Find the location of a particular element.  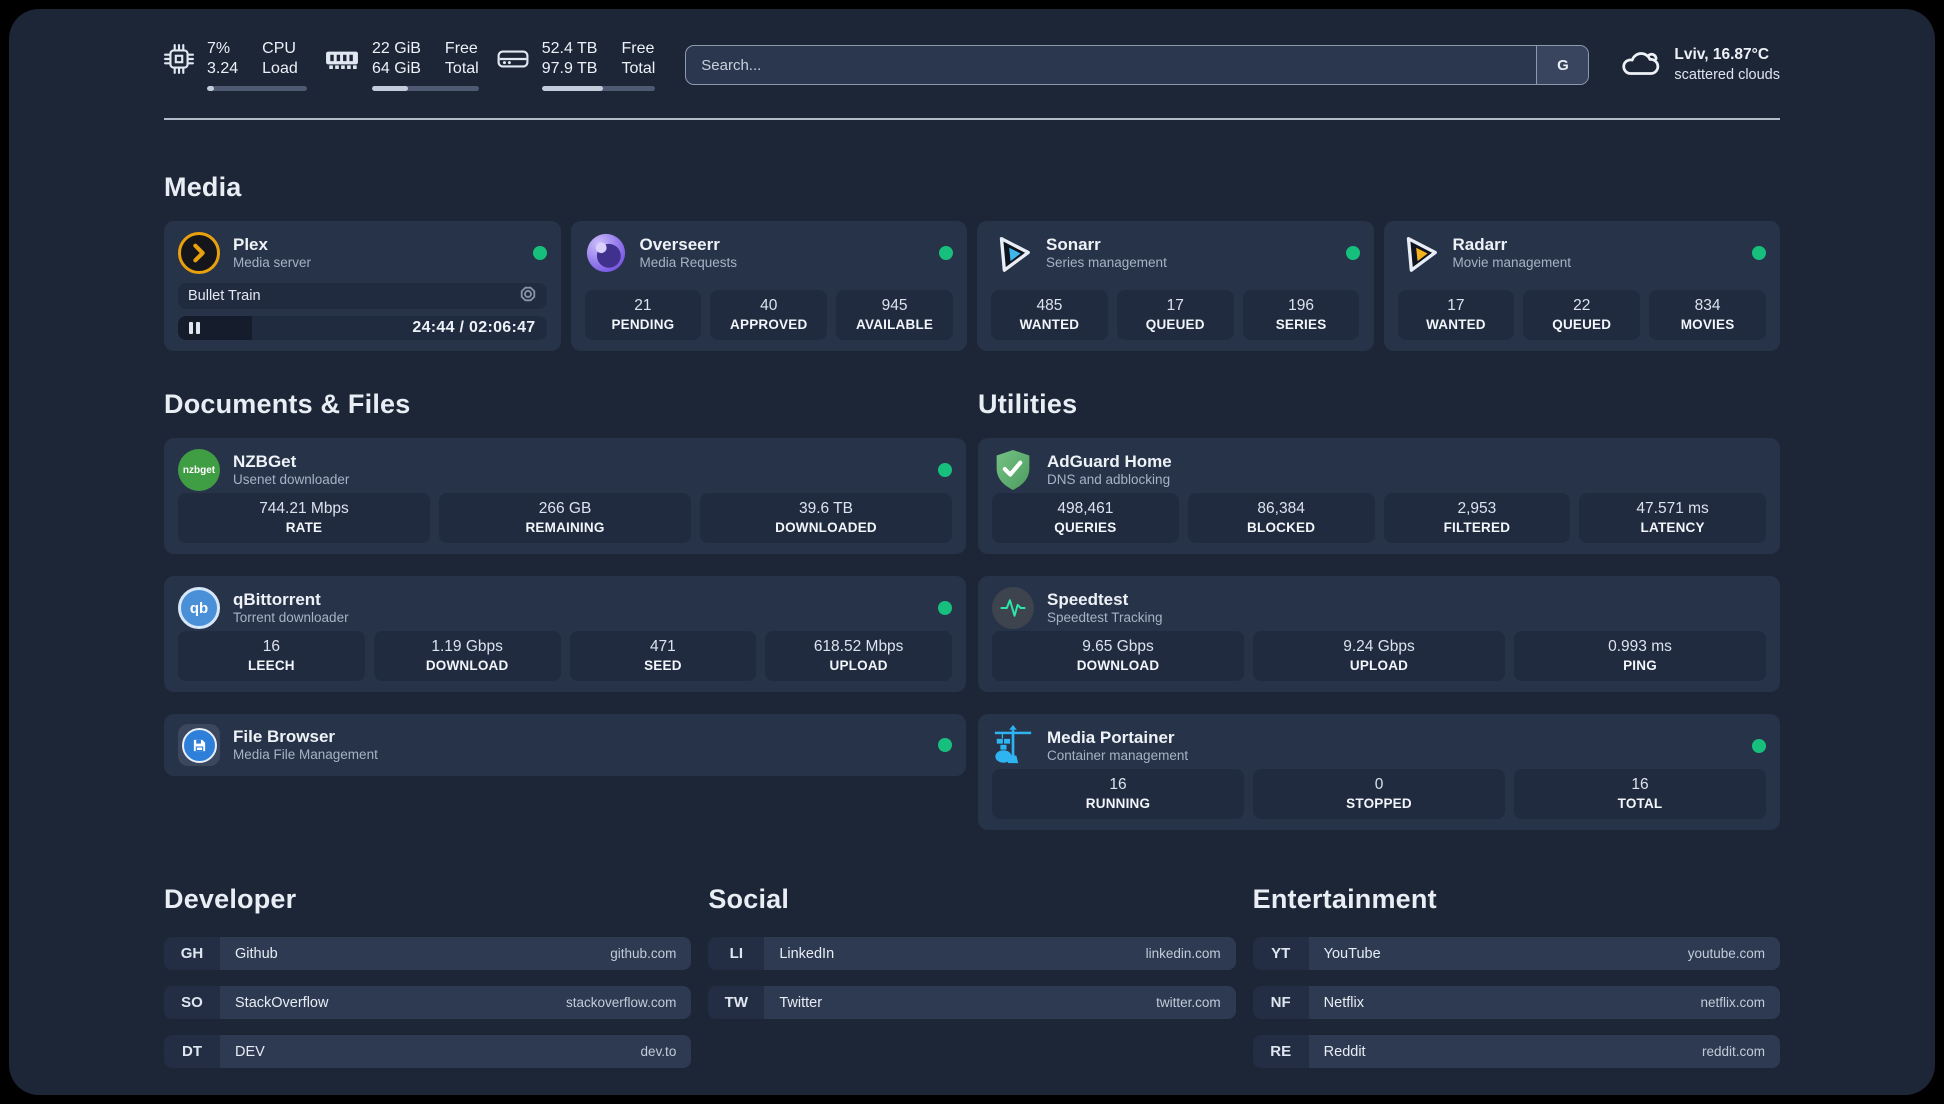

section-title-entertainment: Entertainment is located at coordinates (1344, 899).